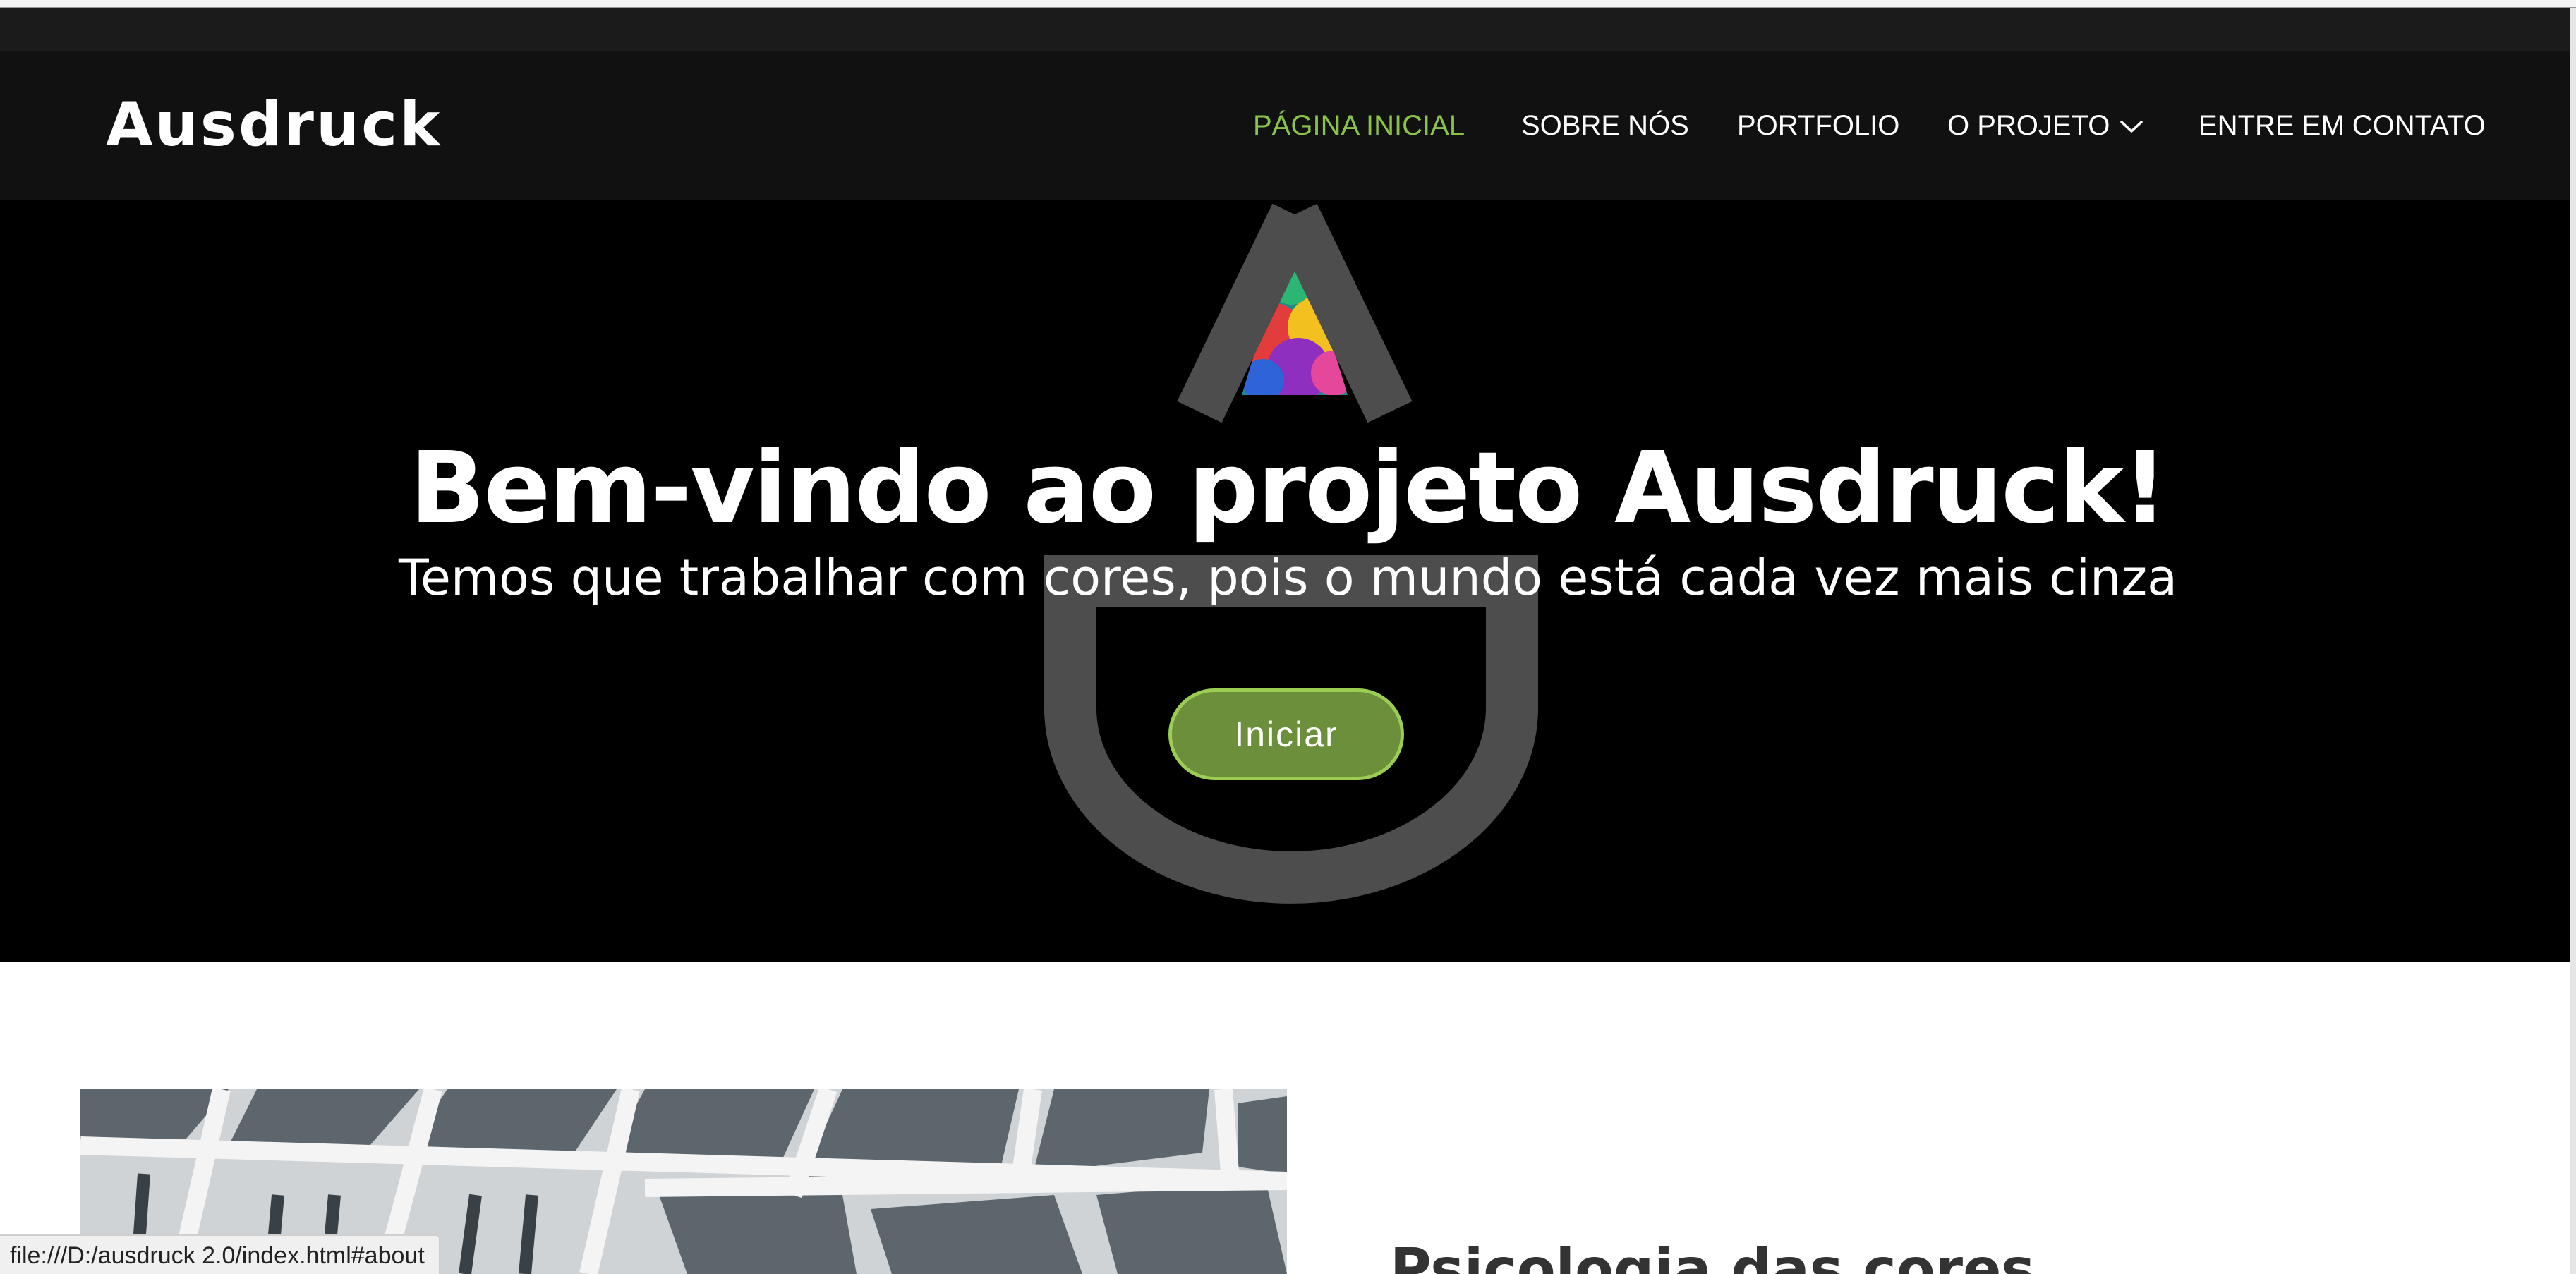 This screenshot has height=1274, width=2576. What do you see at coordinates (1286, 734) in the screenshot?
I see `start-button: Iniciar` at bounding box center [1286, 734].